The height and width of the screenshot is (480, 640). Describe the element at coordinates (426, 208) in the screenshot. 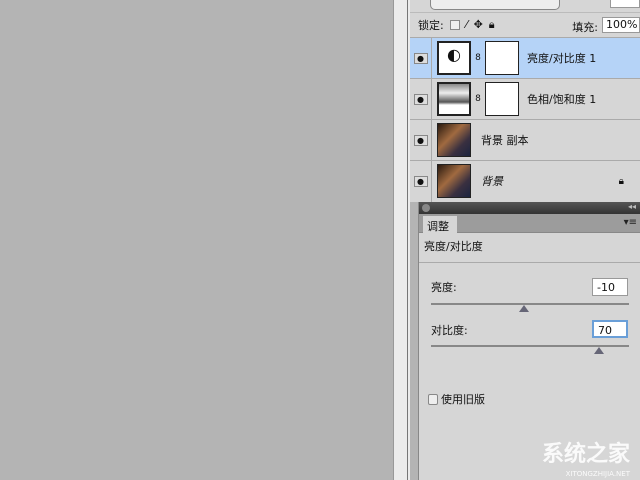

I see `close-icon` at that location.